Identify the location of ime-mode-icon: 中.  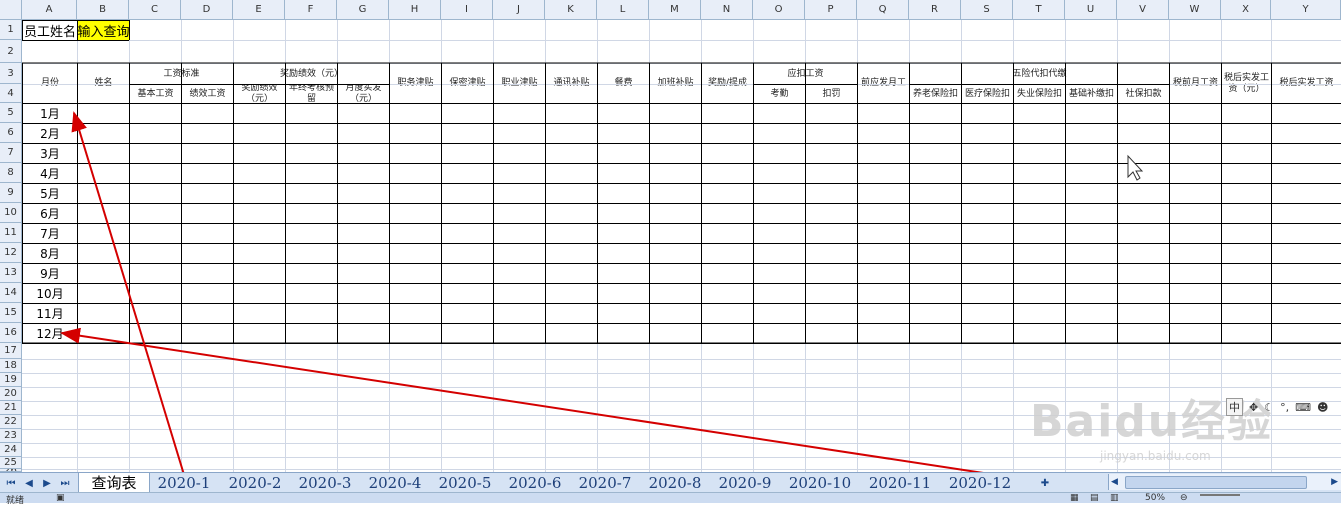
(1234, 407).